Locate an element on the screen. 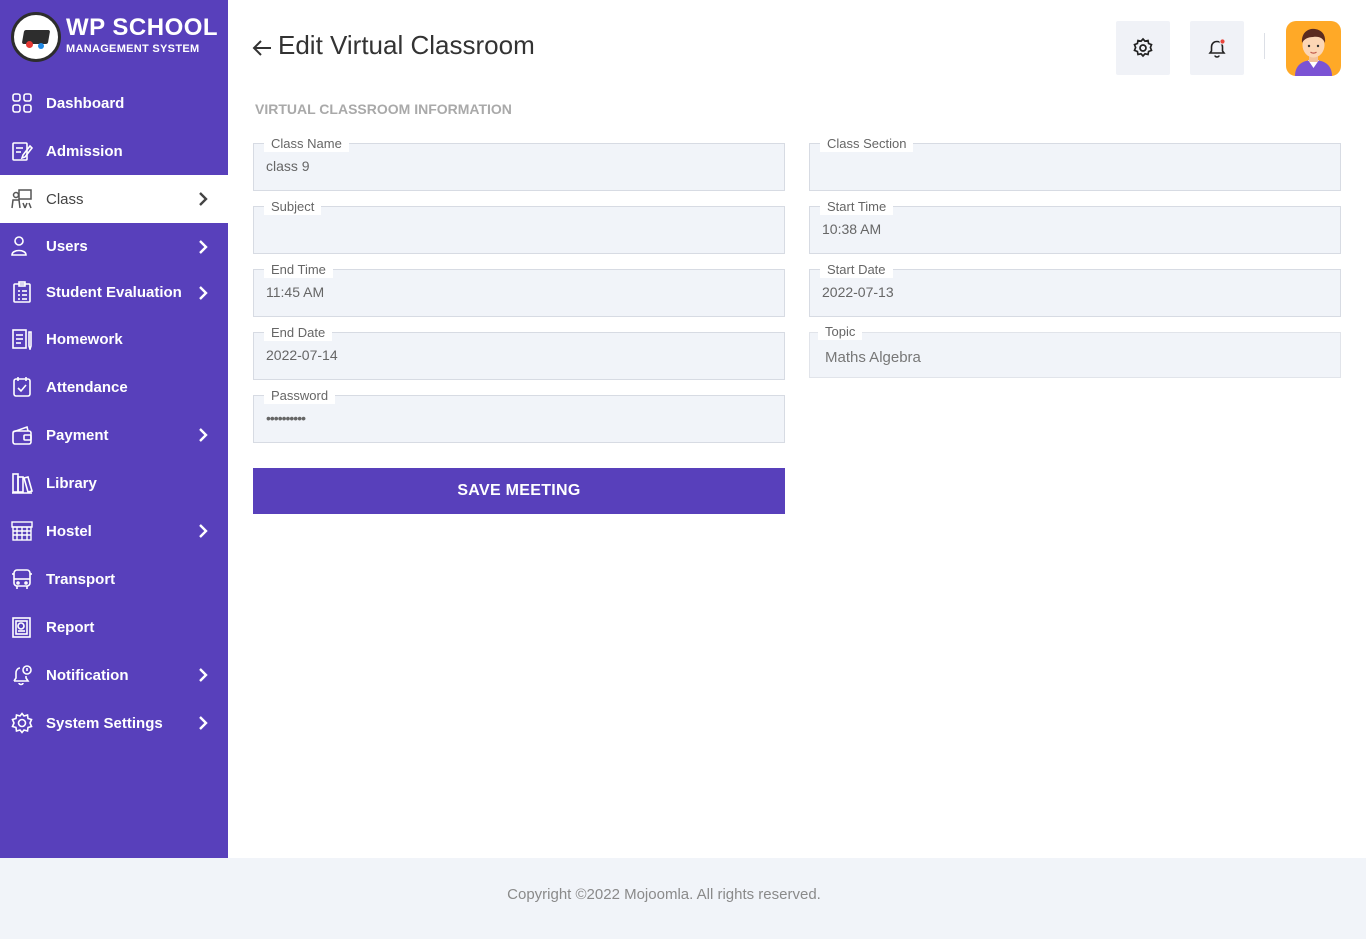  library-icon is located at coordinates (22, 483).